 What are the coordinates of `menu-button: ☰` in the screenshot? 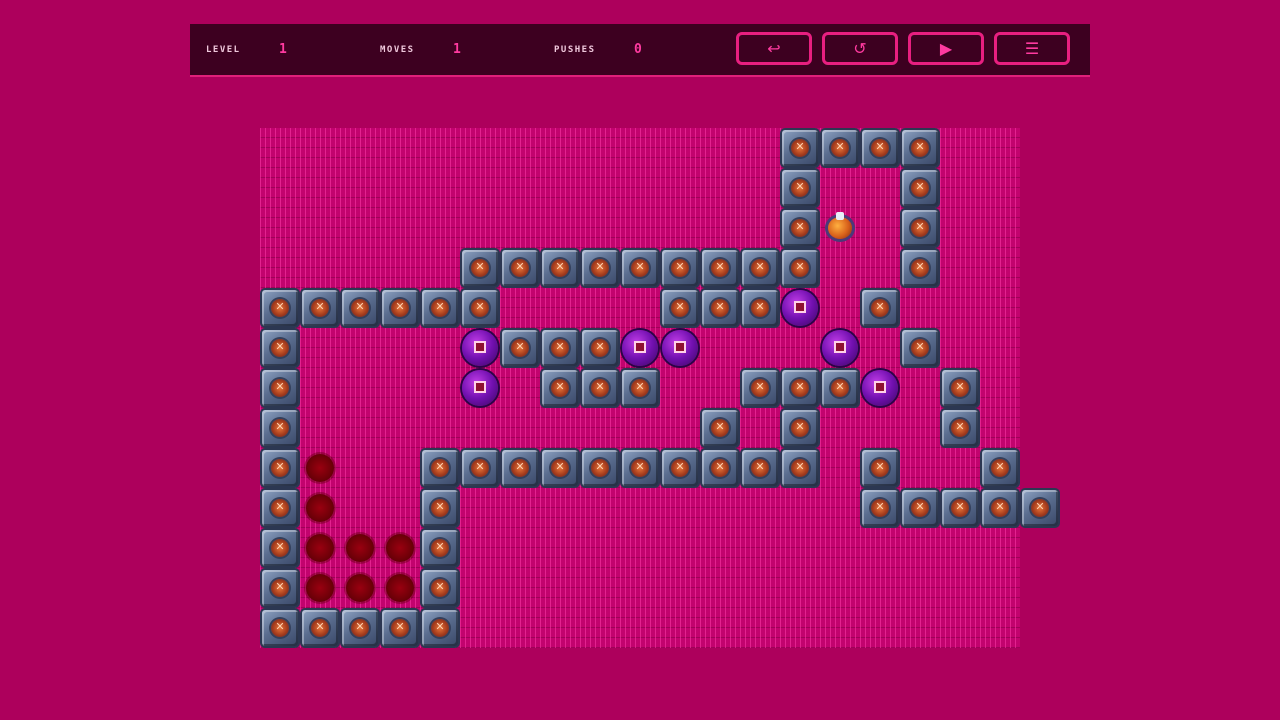 It's located at (1032, 48).